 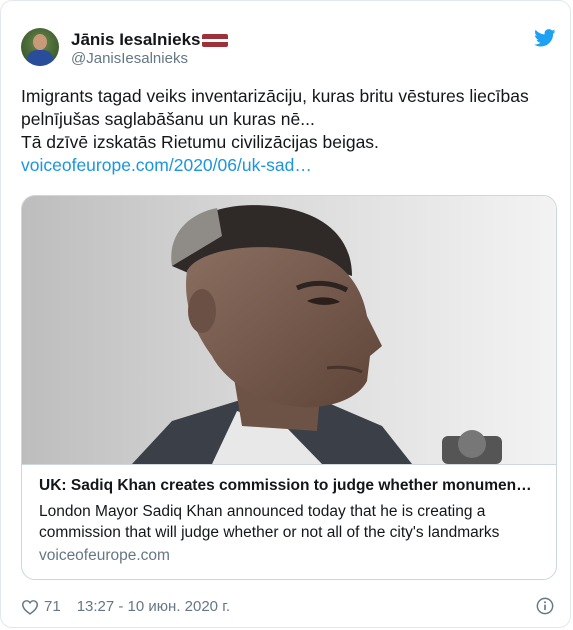 I want to click on timestamp: 13:27 - 10 июн. 2020 г., so click(x=153, y=606).